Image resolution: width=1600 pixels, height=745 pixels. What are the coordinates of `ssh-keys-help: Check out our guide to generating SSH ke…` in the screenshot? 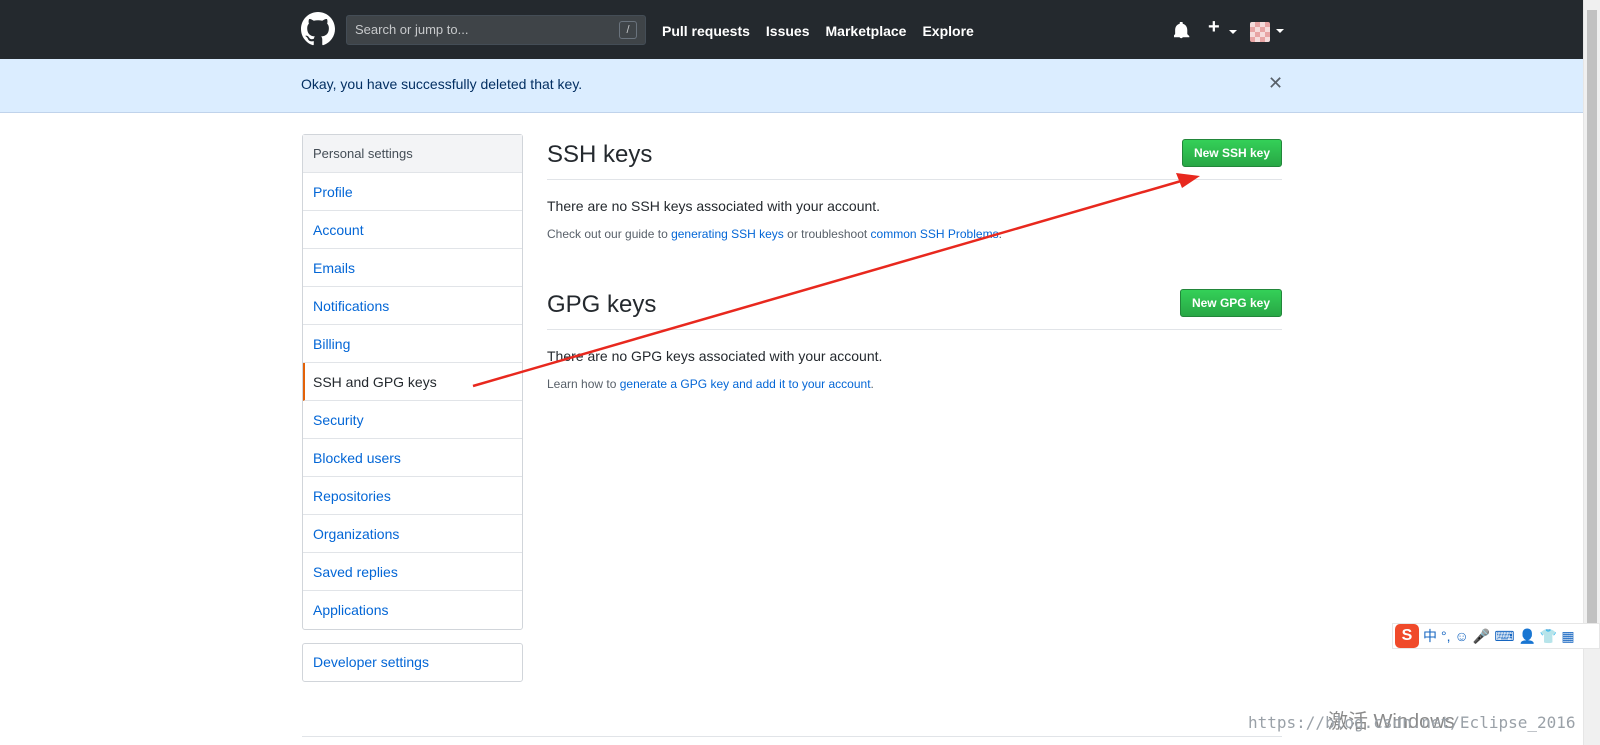 It's located at (914, 234).